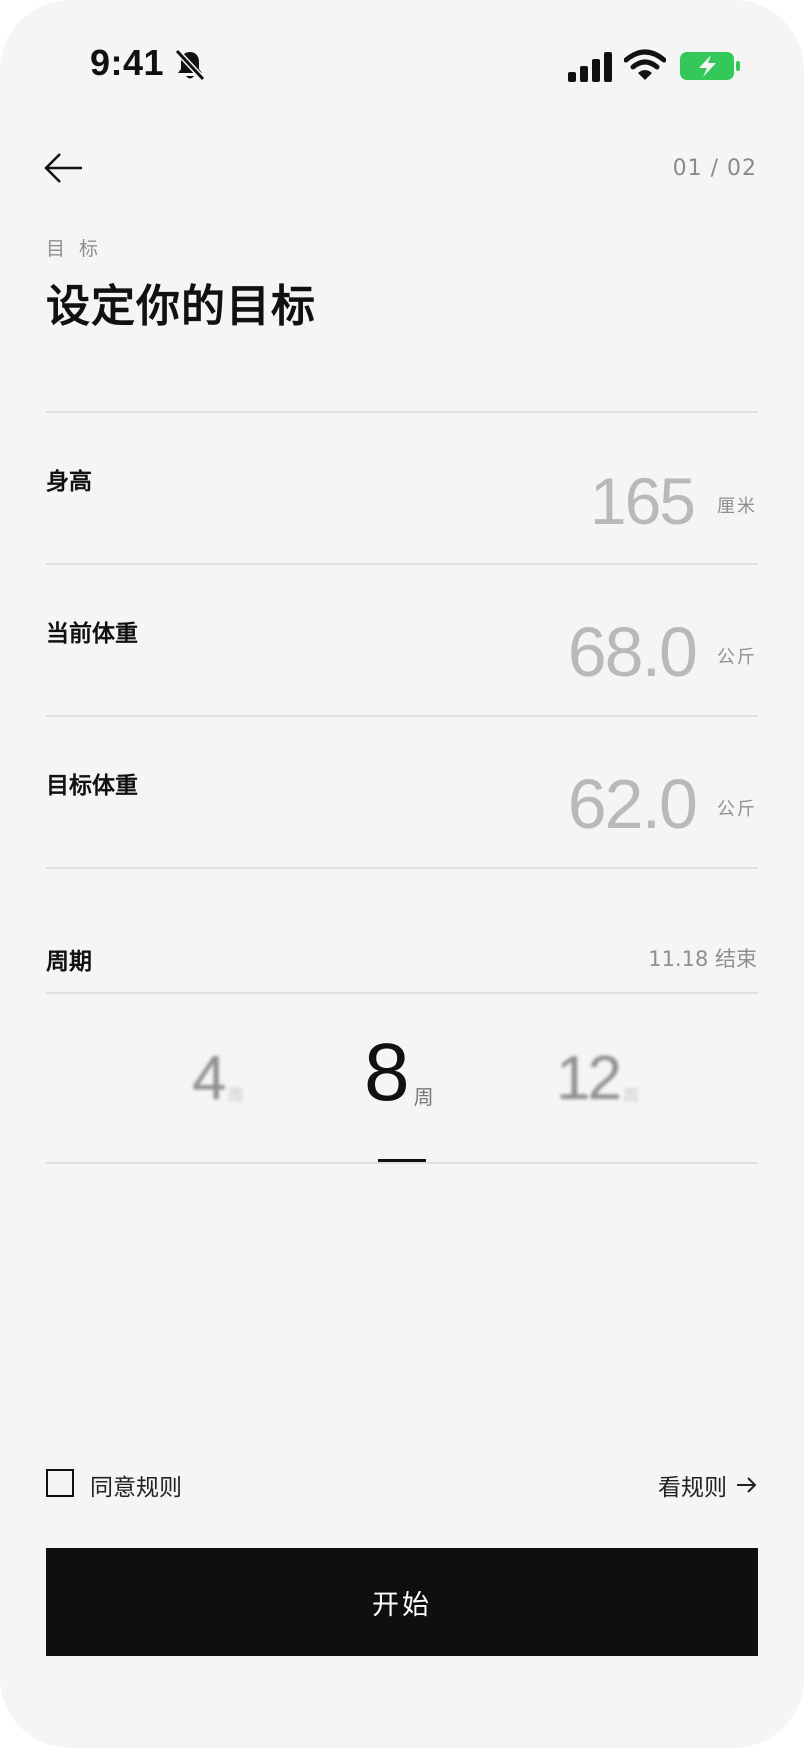  I want to click on week-option-value: 8, so click(387, 1072).